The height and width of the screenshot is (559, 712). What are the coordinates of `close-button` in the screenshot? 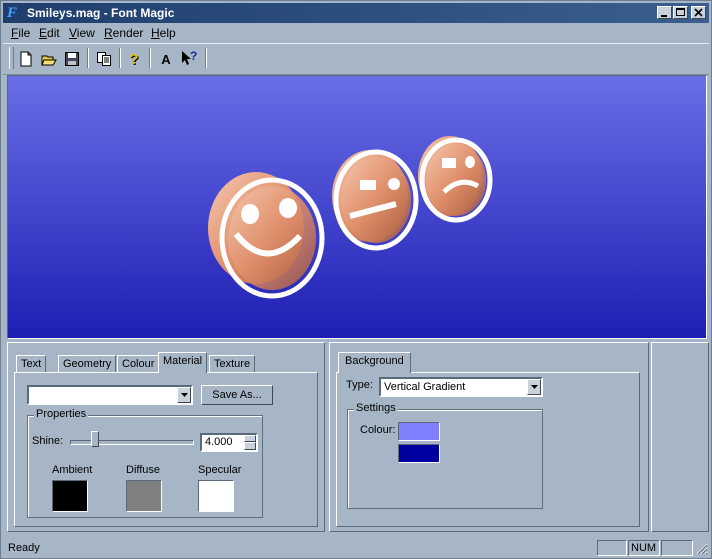 It's located at (698, 12).